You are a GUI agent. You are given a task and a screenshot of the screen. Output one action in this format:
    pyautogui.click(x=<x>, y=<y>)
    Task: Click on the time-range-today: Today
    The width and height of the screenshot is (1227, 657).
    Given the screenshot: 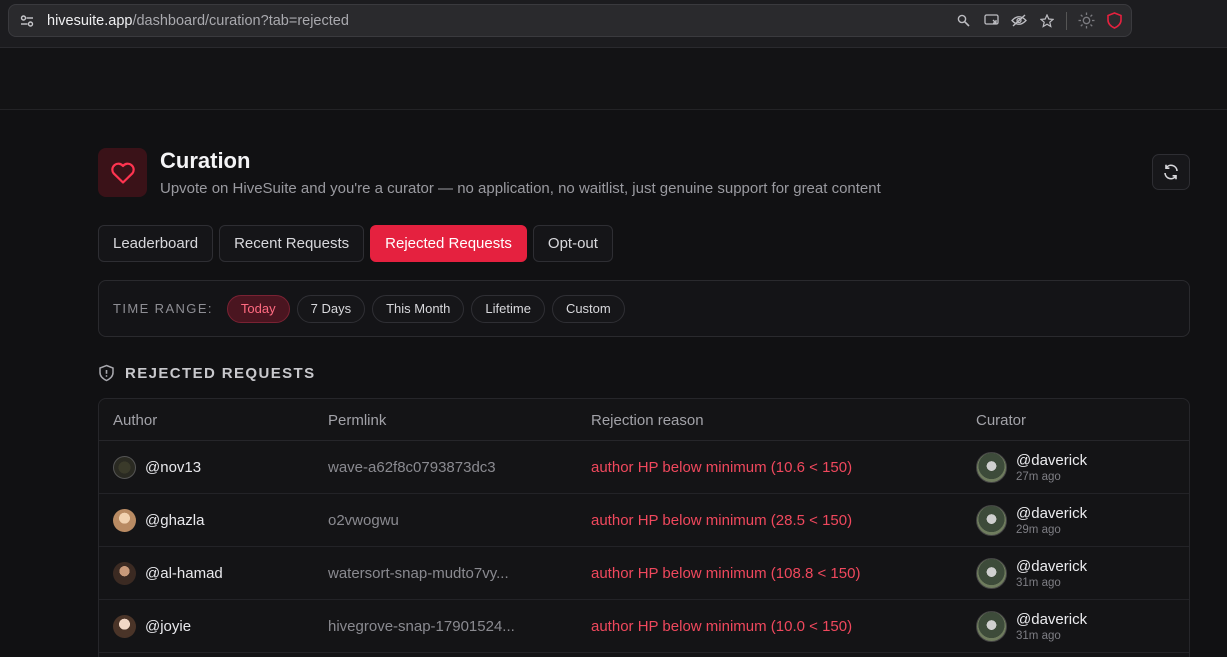 What is the action you would take?
    pyautogui.click(x=258, y=308)
    